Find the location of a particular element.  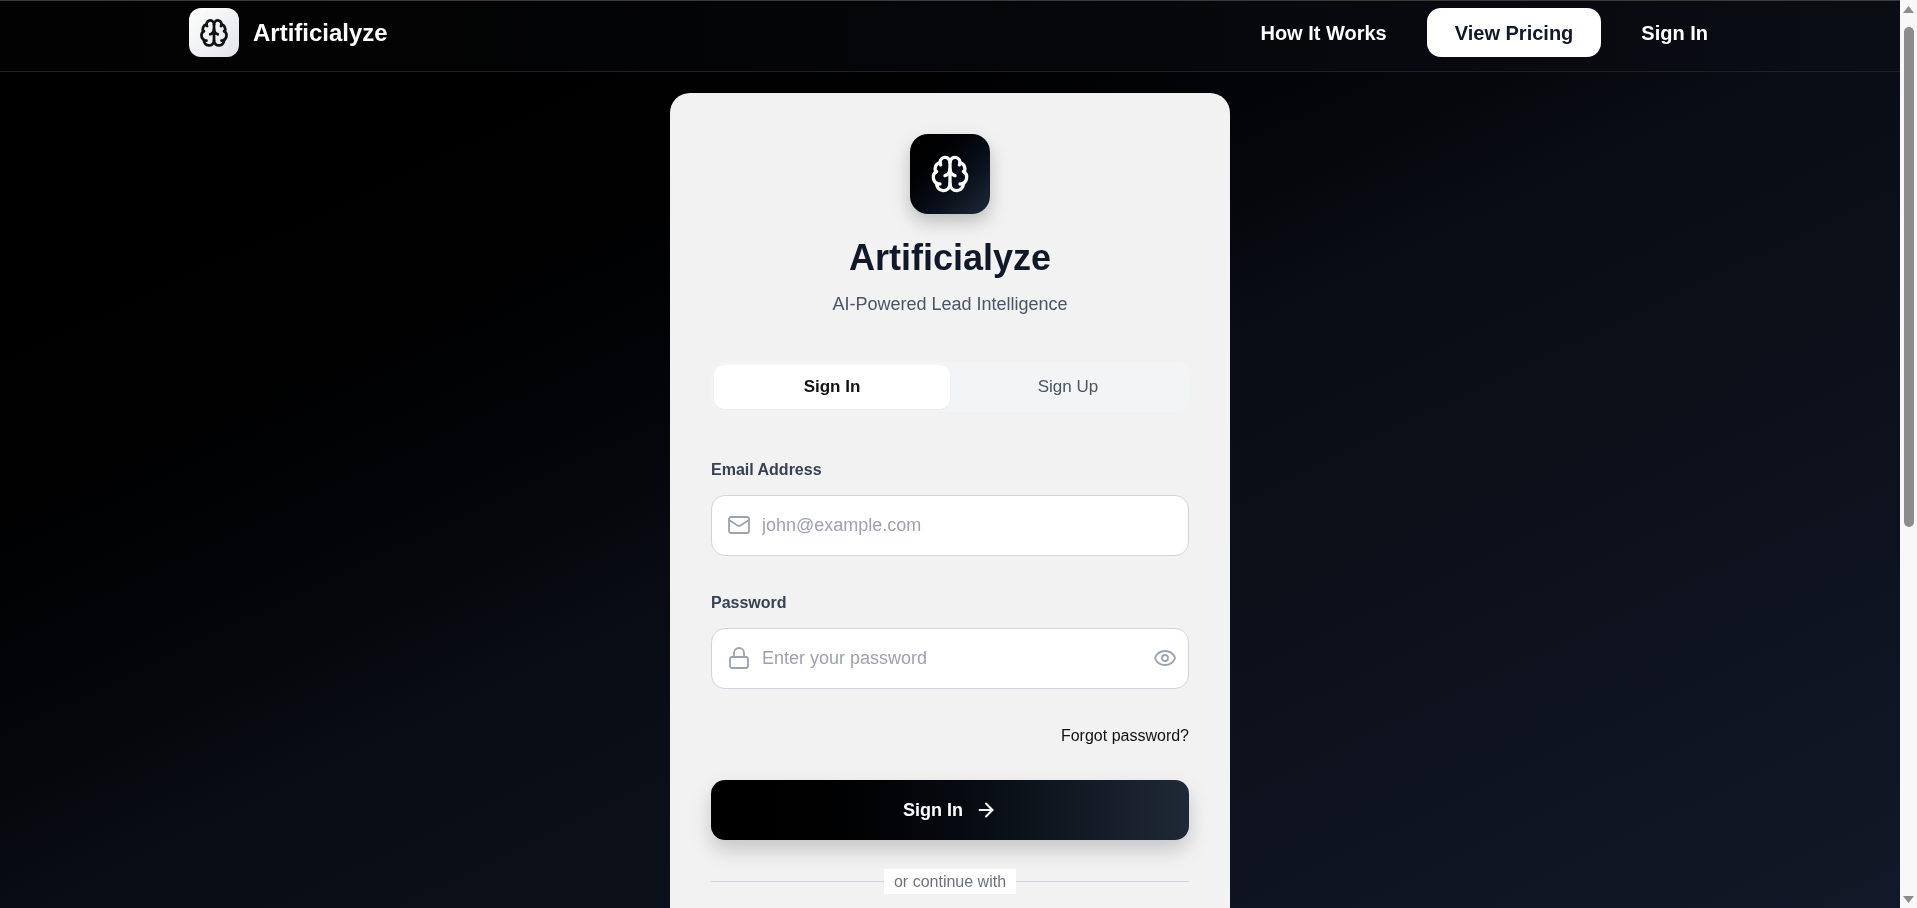

tab: Sign In is located at coordinates (832, 387).